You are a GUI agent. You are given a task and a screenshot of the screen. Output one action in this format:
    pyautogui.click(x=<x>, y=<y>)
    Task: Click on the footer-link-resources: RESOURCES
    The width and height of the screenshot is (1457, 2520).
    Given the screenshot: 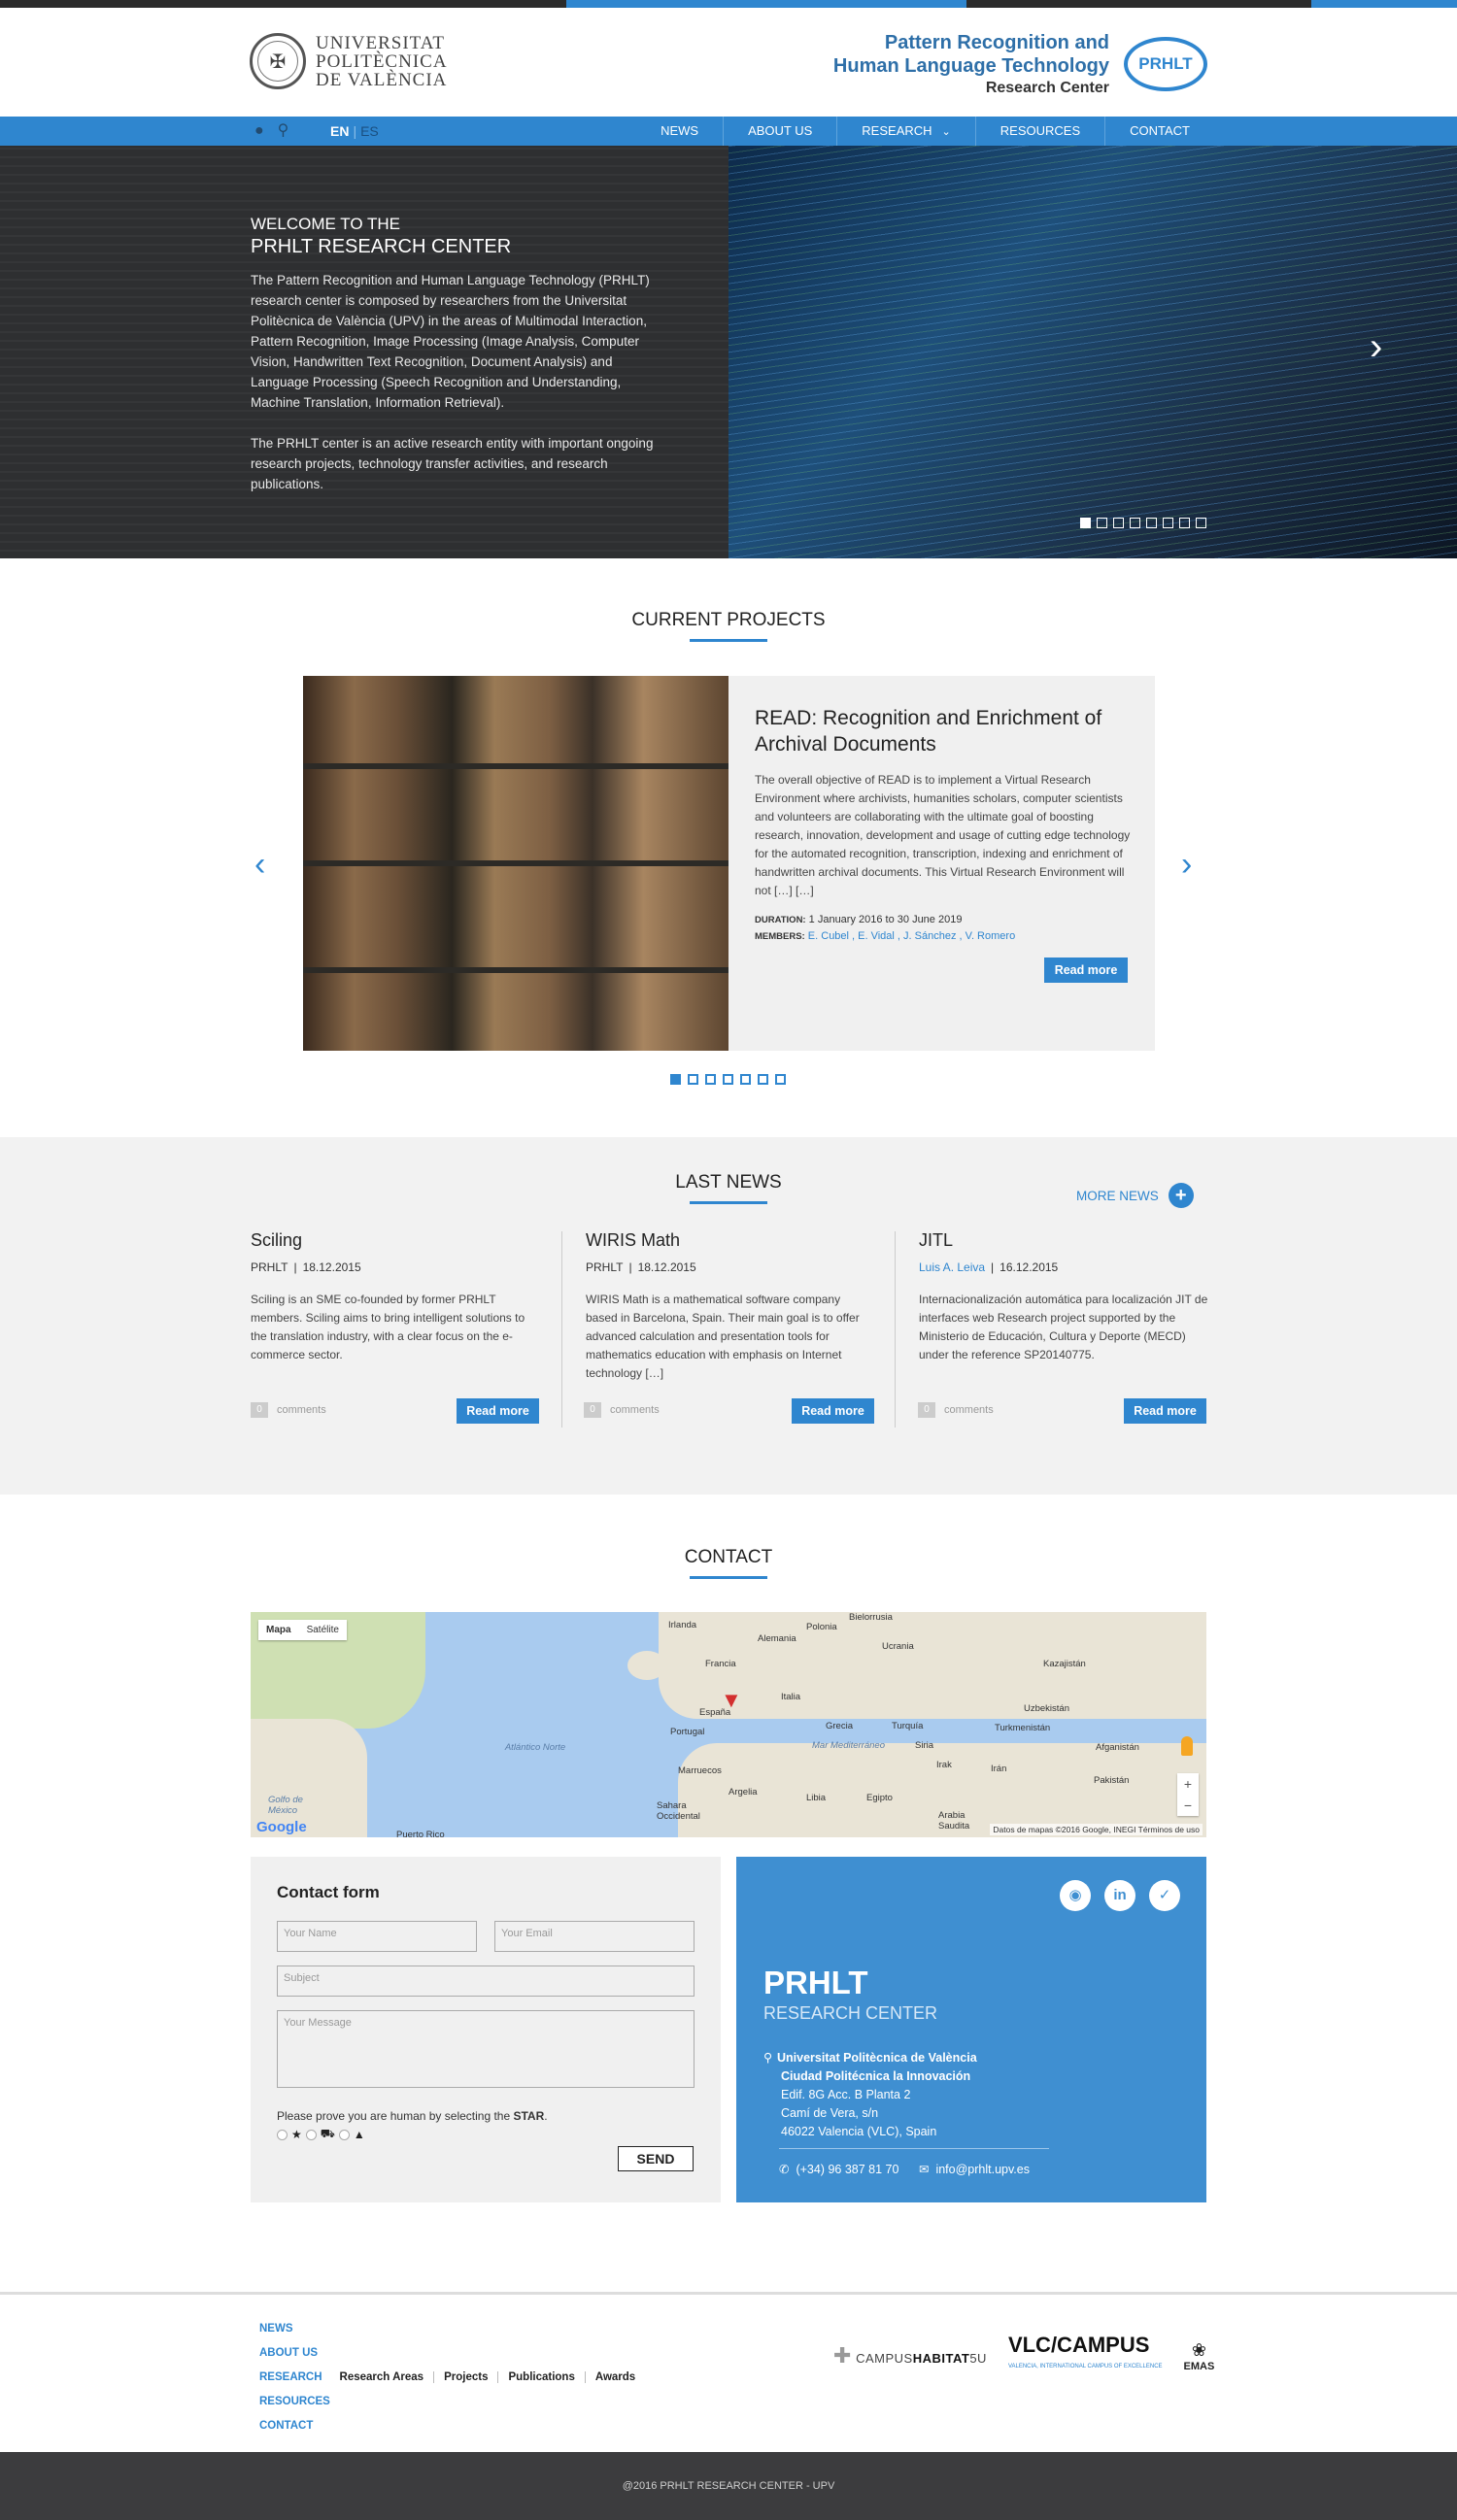 What is the action you would take?
    pyautogui.click(x=447, y=2402)
    